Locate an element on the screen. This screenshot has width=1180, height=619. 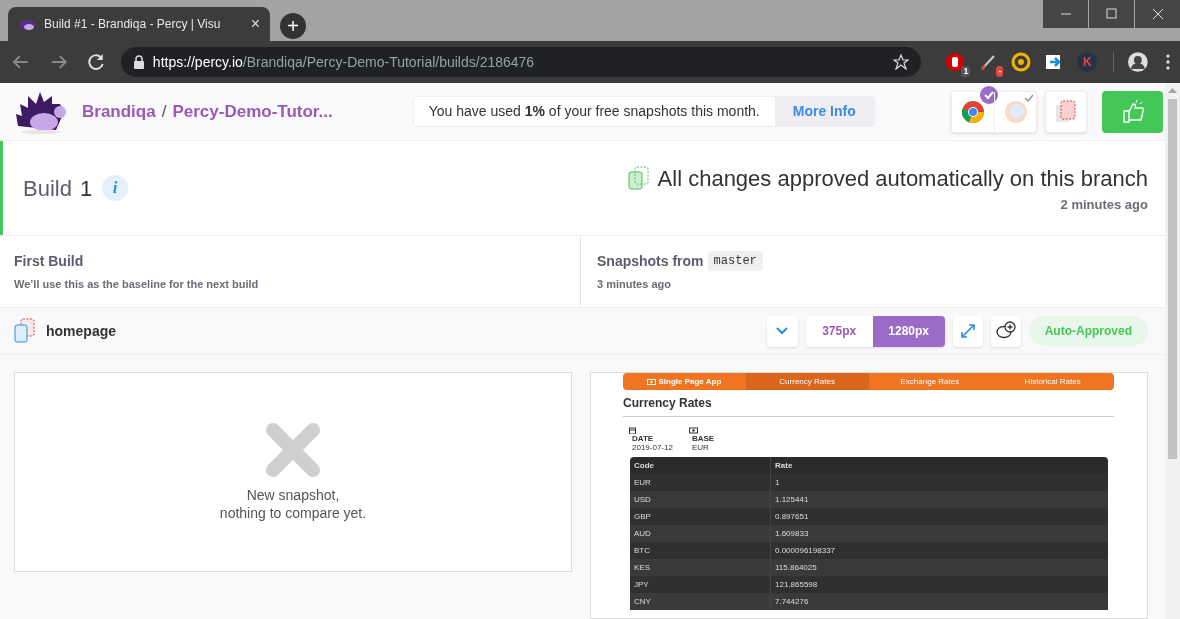
empty-snapshot-message: New snapshot, nothing to compare yet. is located at coordinates (293, 504).